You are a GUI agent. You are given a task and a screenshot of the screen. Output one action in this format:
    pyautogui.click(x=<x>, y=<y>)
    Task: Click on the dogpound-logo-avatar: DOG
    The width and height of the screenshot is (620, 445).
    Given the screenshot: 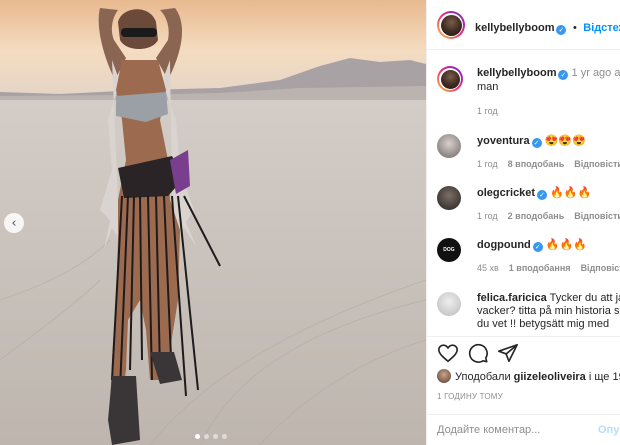 What is the action you would take?
    pyautogui.click(x=449, y=250)
    